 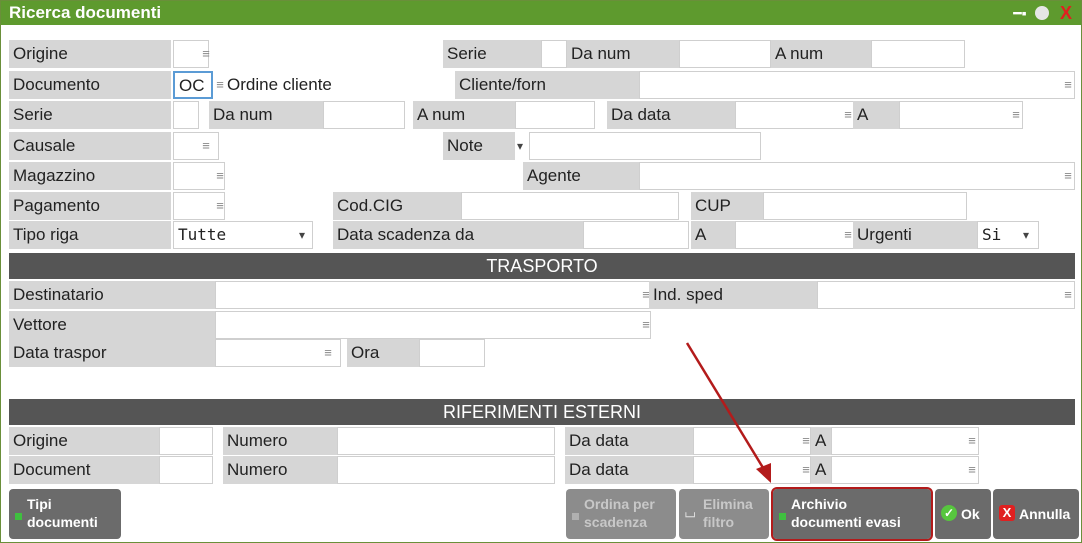 What do you see at coordinates (520, 146) in the screenshot?
I see `note-dropdown-icon: ▾` at bounding box center [520, 146].